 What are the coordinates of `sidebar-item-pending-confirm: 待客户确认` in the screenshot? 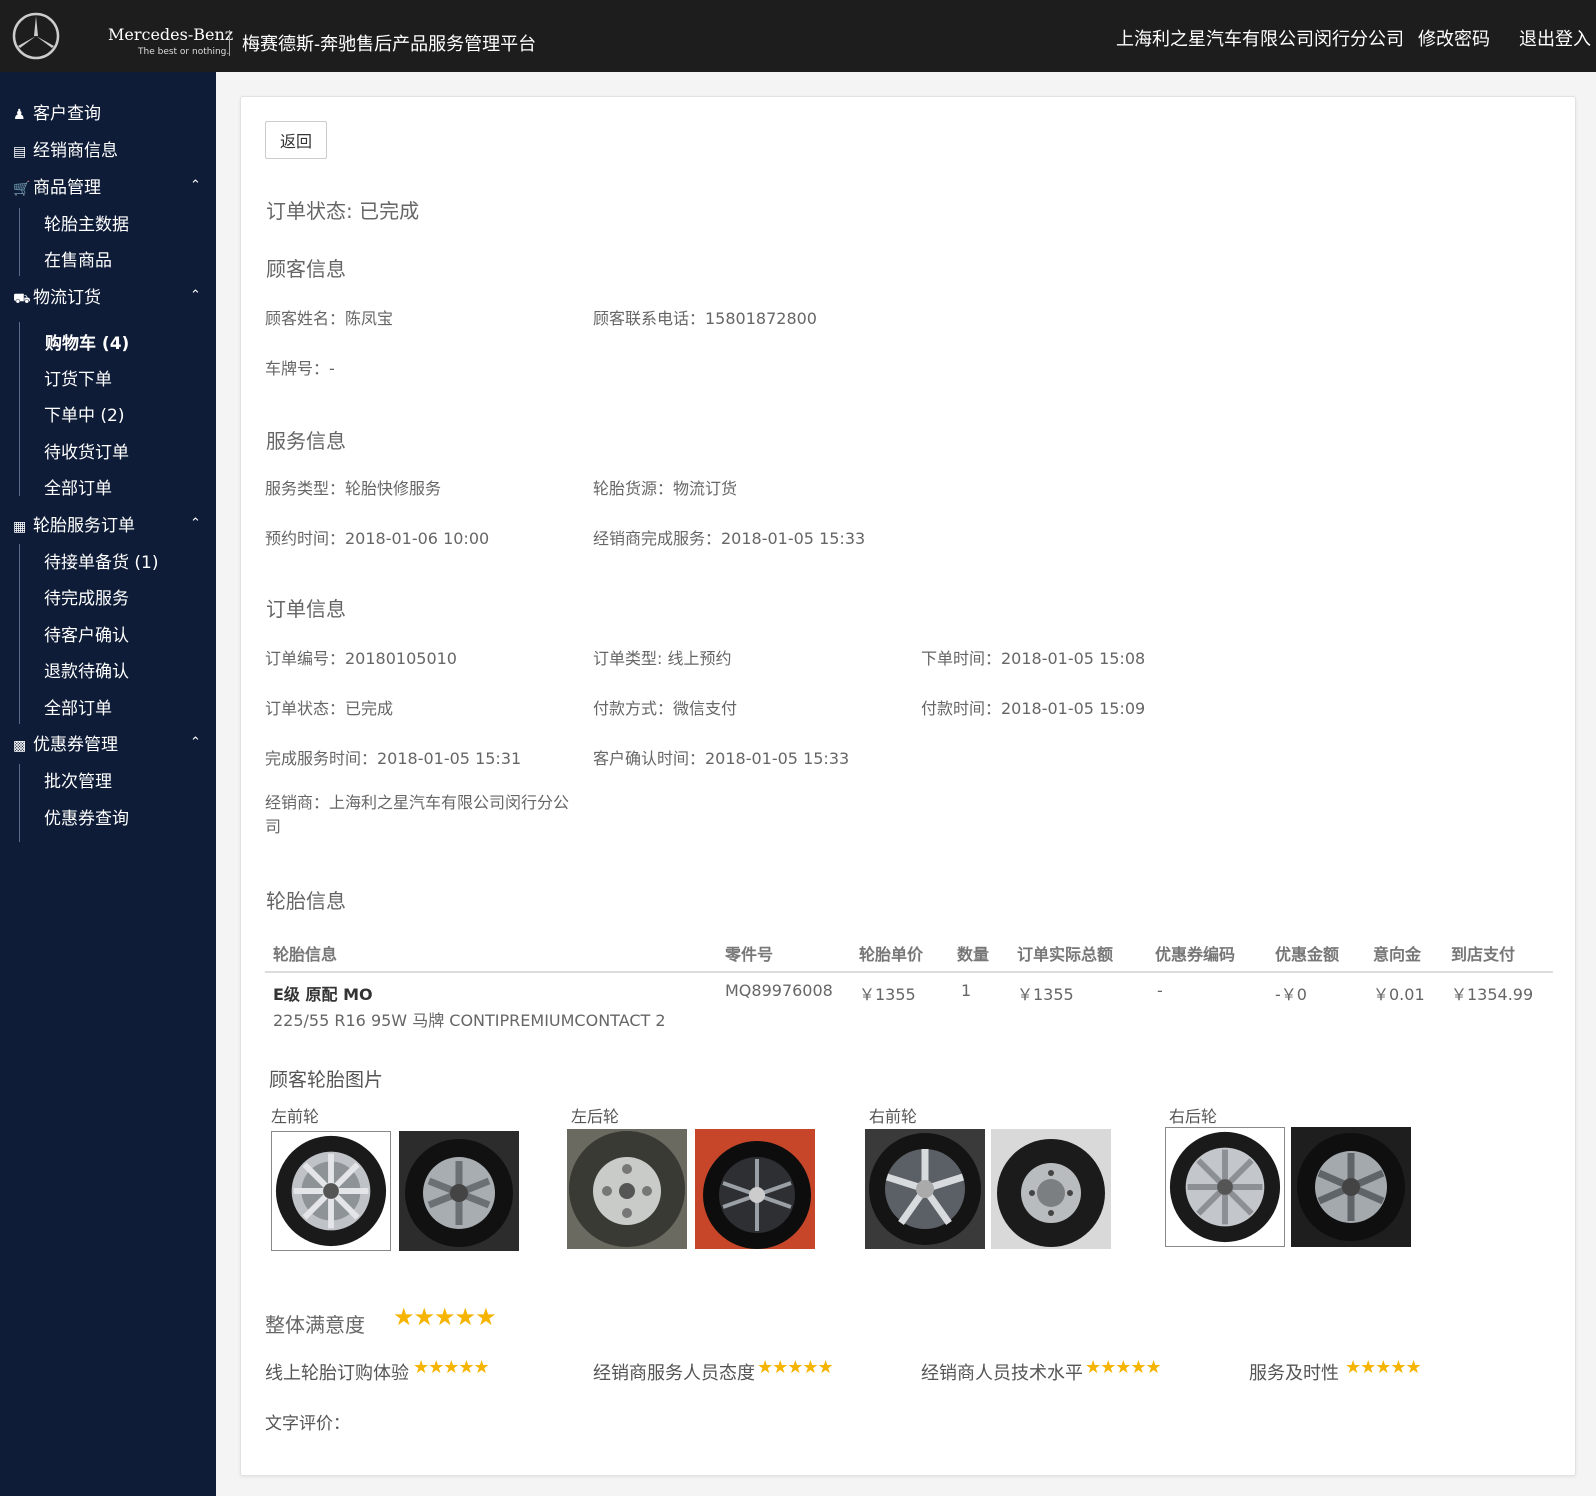 It's located at (86, 636).